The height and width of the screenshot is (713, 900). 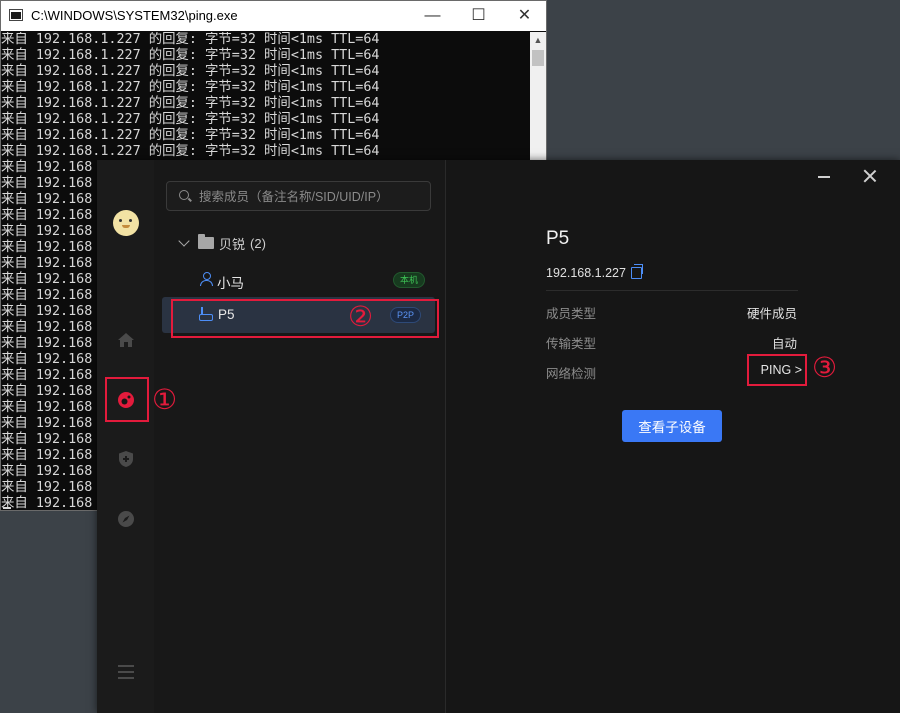 I want to click on member-type-label: 成员类型, so click(x=571, y=314).